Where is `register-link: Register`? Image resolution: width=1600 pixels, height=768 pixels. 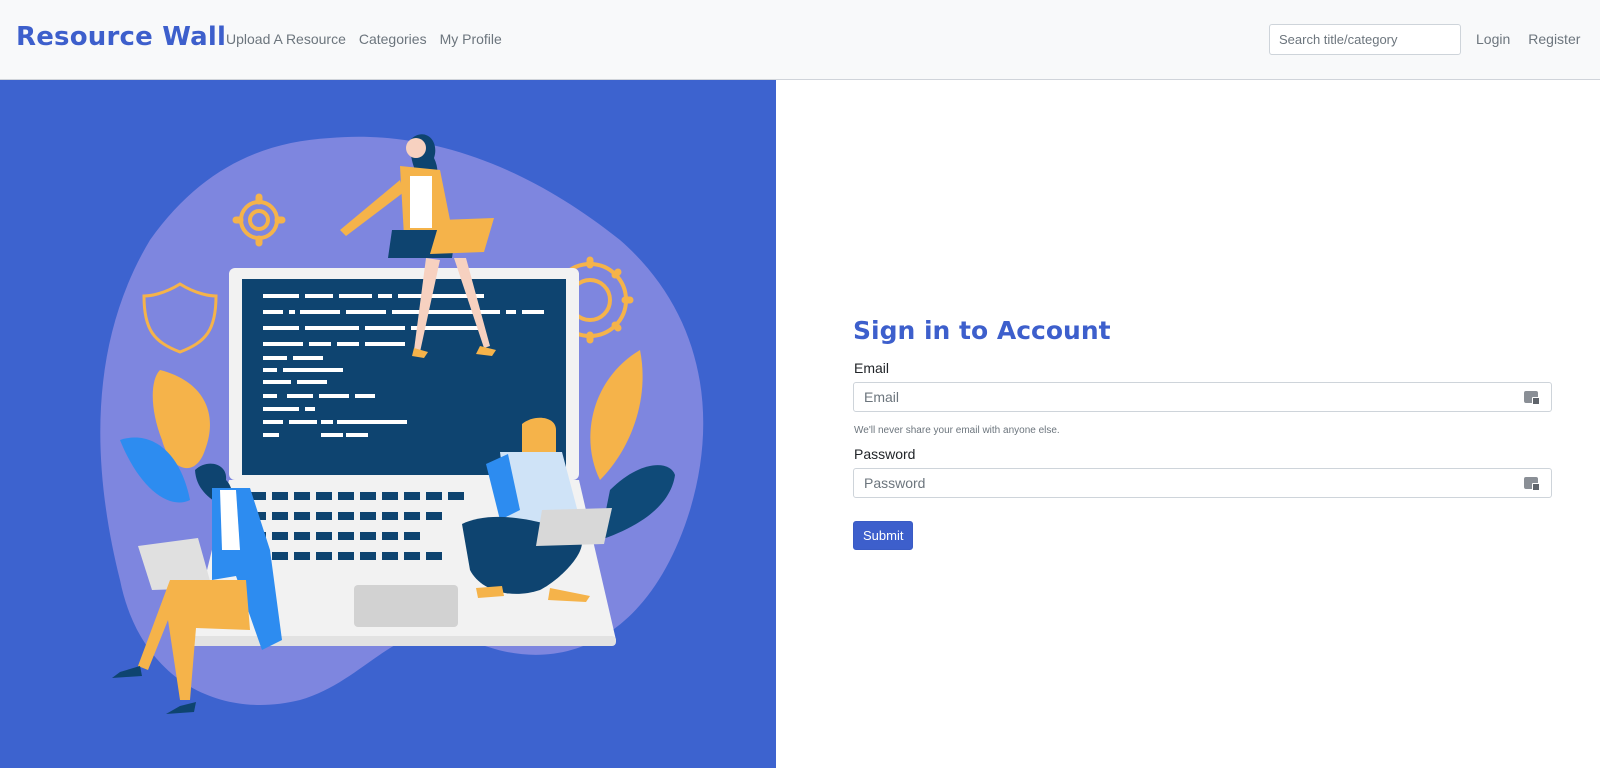 register-link: Register is located at coordinates (1554, 39).